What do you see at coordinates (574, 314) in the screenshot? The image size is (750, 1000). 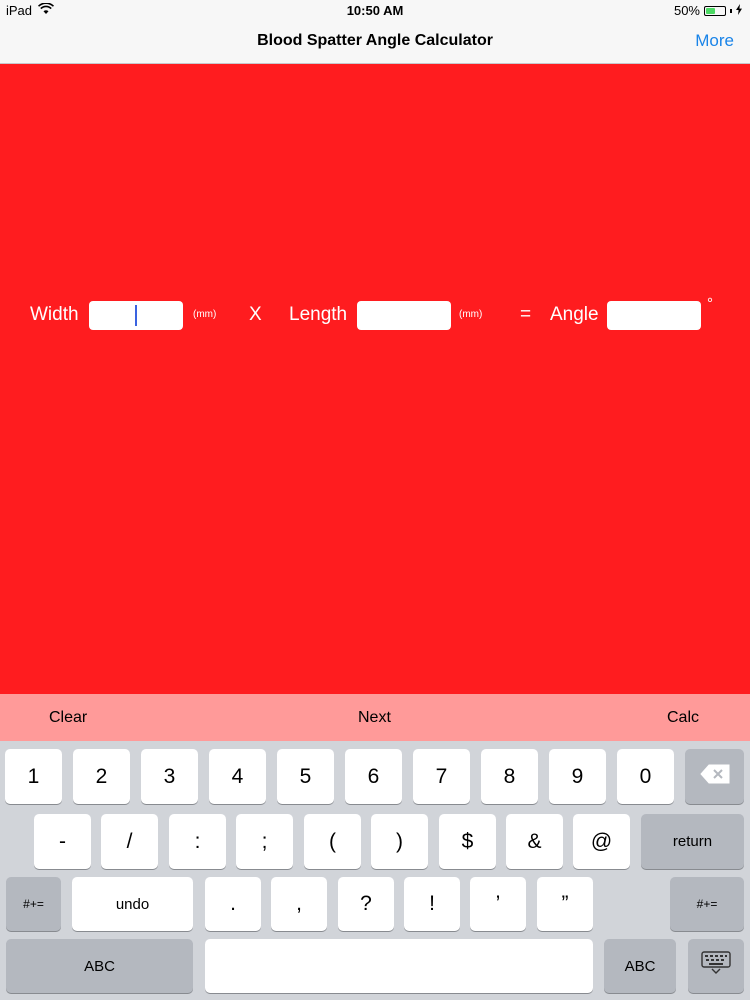 I see `angle-label: Angle` at bounding box center [574, 314].